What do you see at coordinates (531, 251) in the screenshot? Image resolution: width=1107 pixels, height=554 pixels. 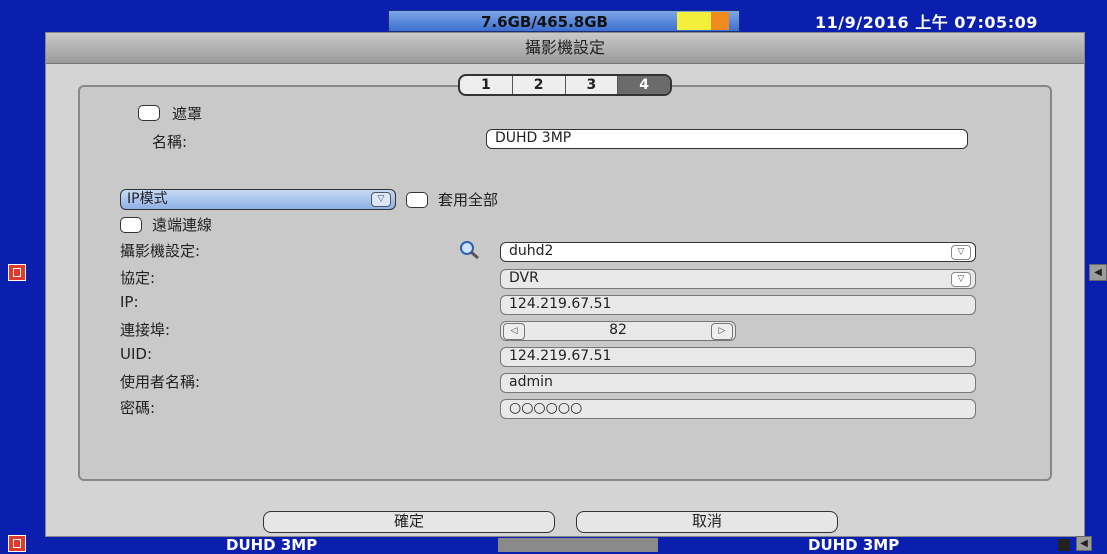 I see `camera-setting-value: duhd2` at bounding box center [531, 251].